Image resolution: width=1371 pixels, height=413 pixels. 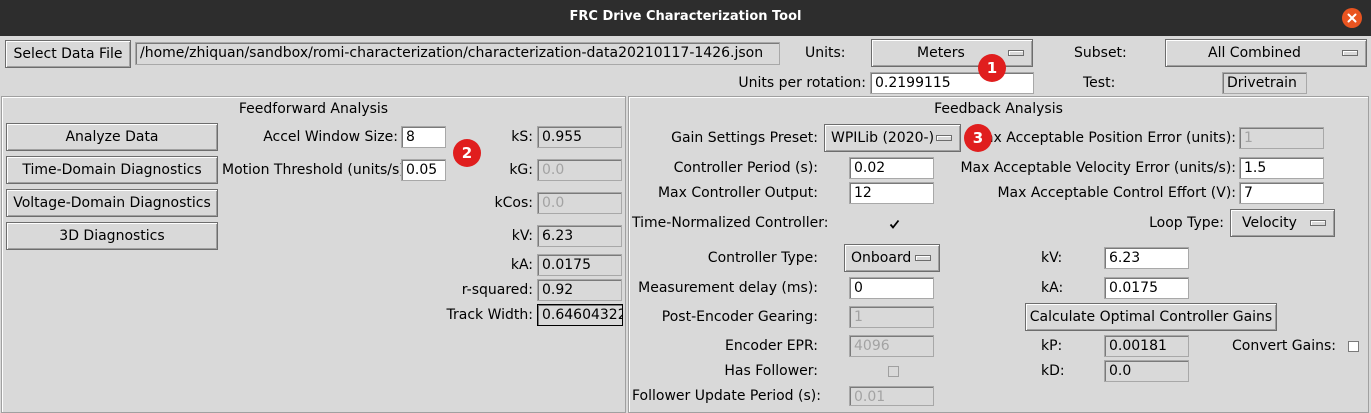 What do you see at coordinates (978, 138) in the screenshot?
I see `annotation-badge-3: 3` at bounding box center [978, 138].